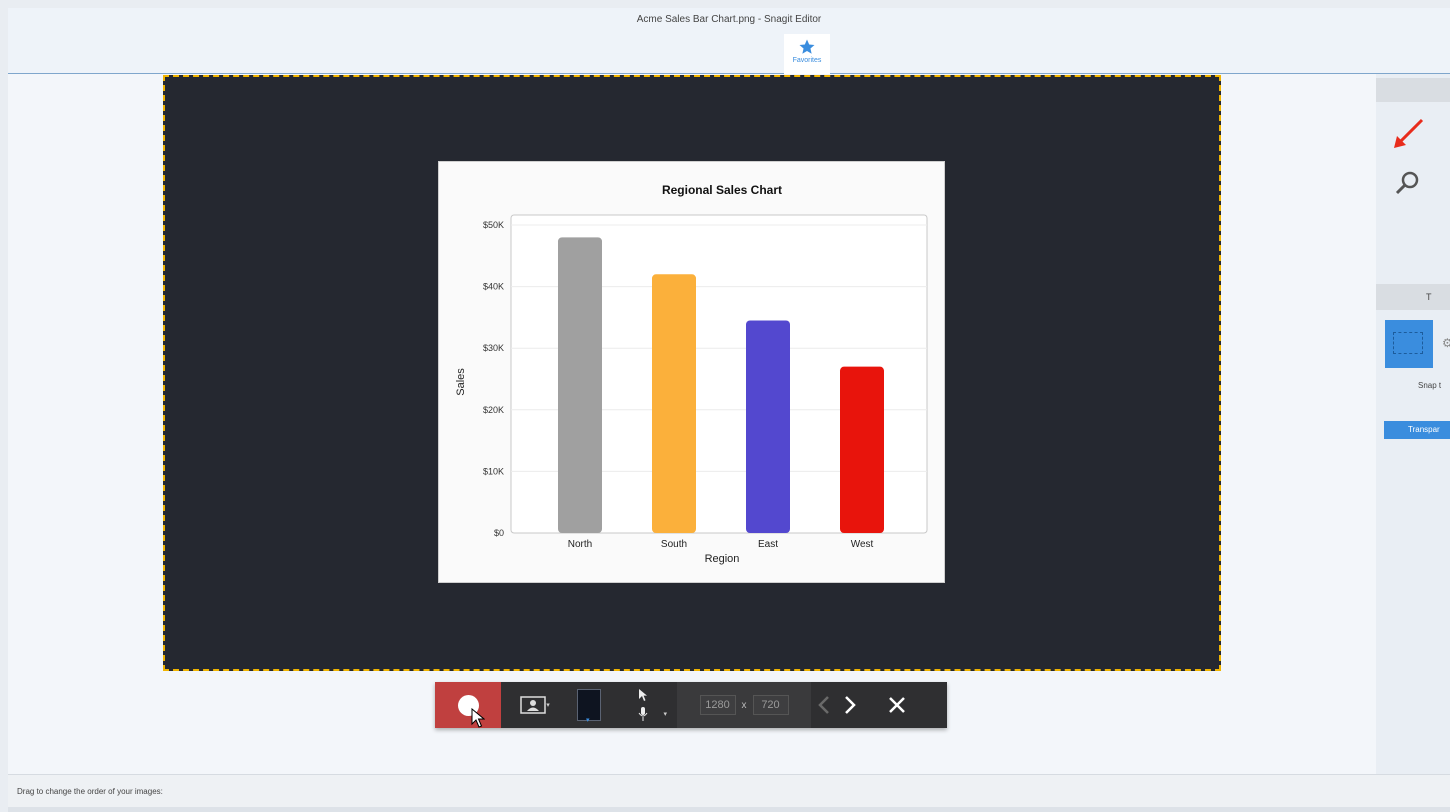 The height and width of the screenshot is (812, 1450). Describe the element at coordinates (1408, 183) in the screenshot. I see `magnify-tool-icon` at that location.